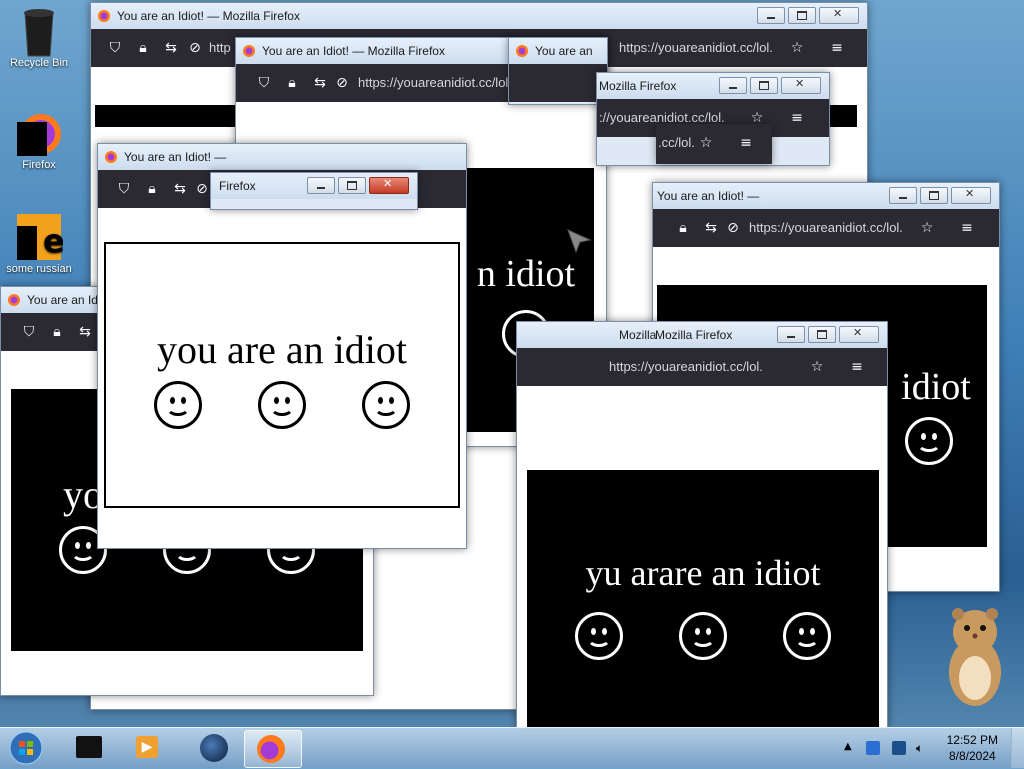 The image size is (1024, 769). What do you see at coordinates (899, 748) in the screenshot?
I see `network-icon` at bounding box center [899, 748].